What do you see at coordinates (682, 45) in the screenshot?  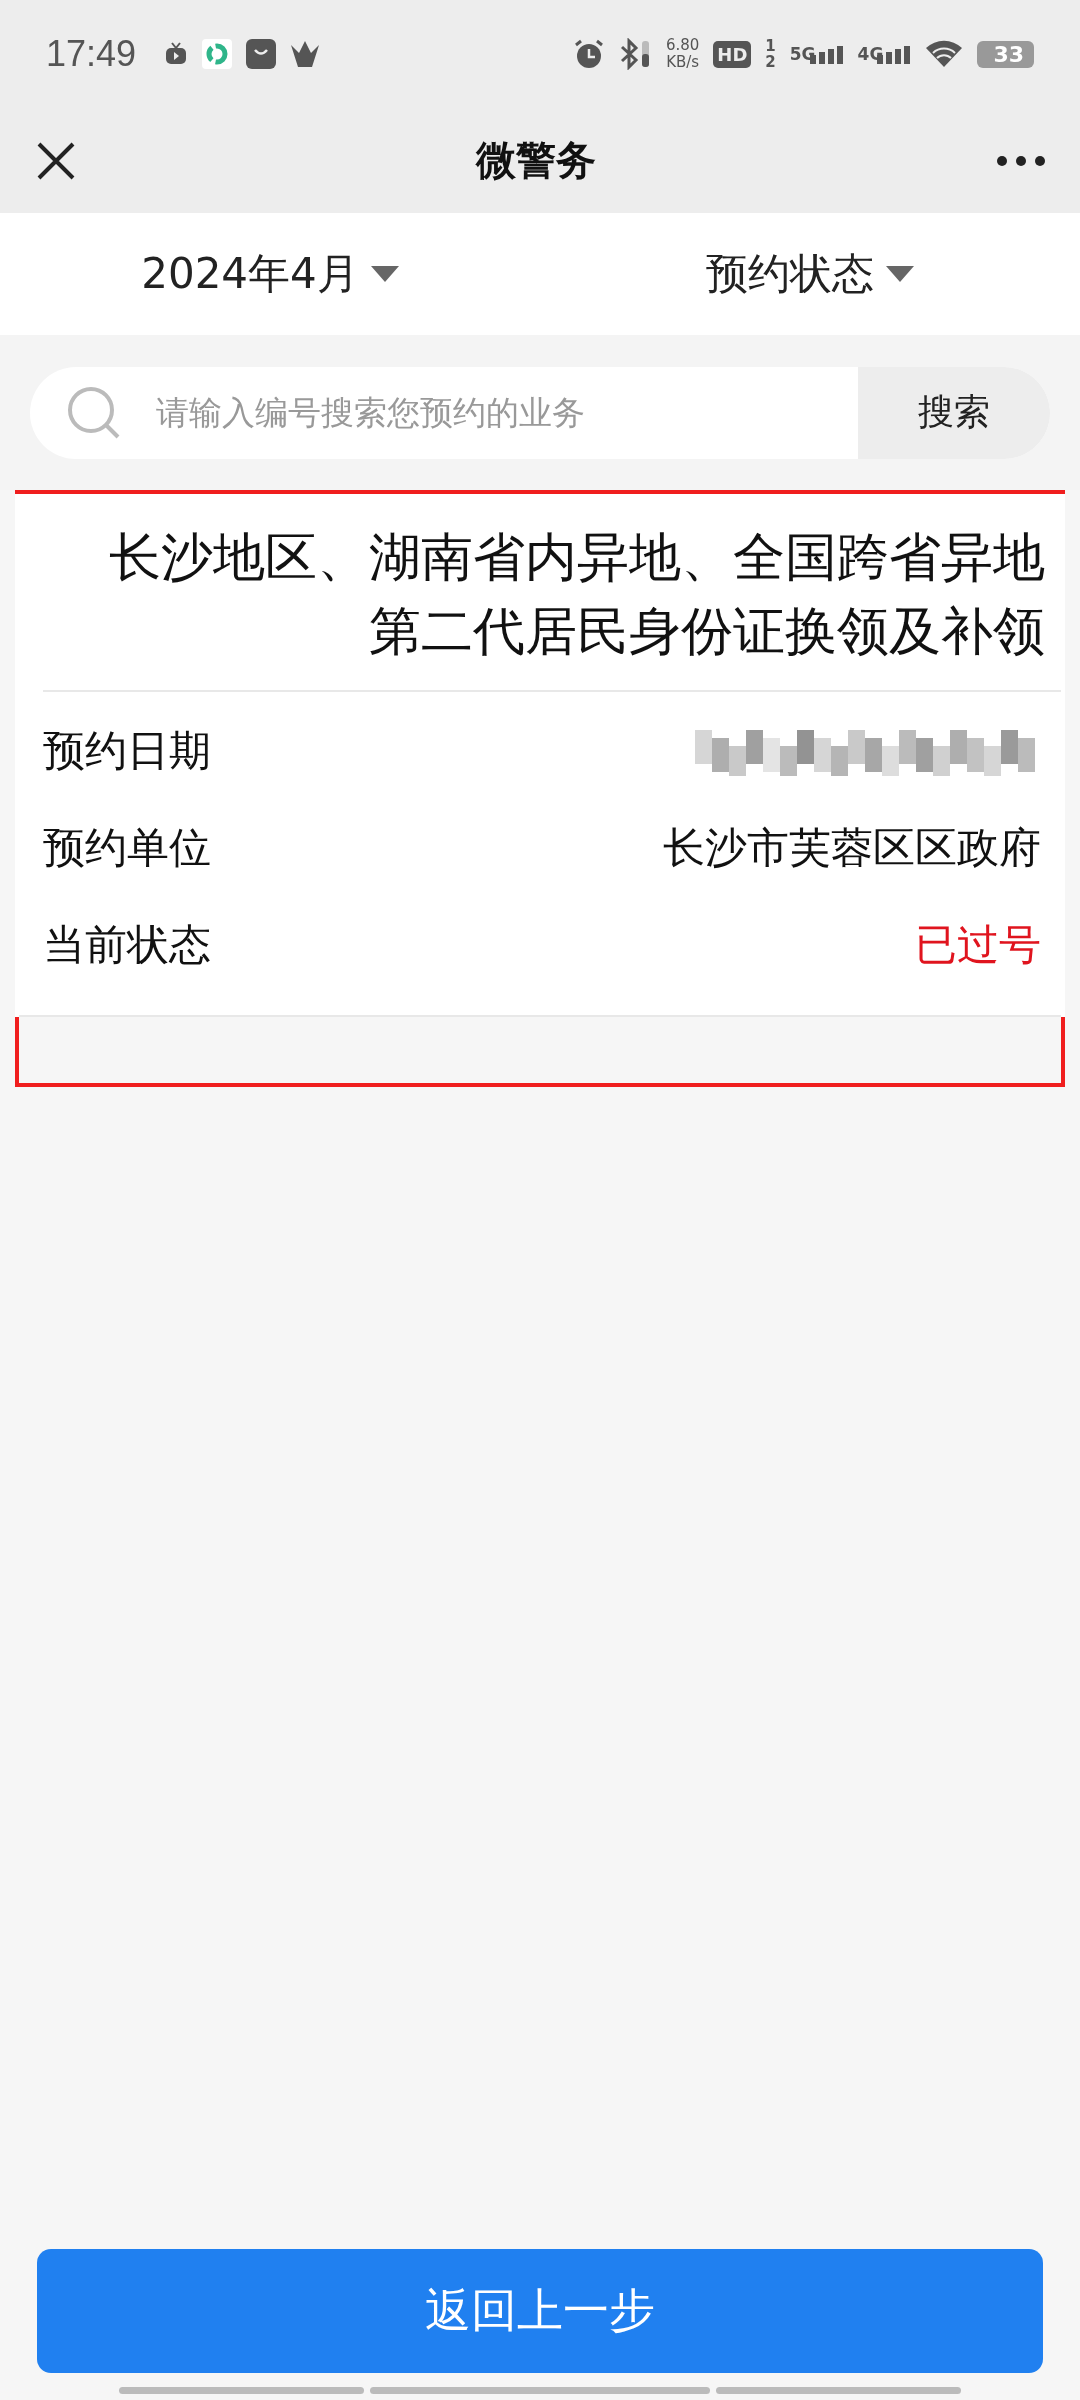 I see `speed-value: 6.80` at bounding box center [682, 45].